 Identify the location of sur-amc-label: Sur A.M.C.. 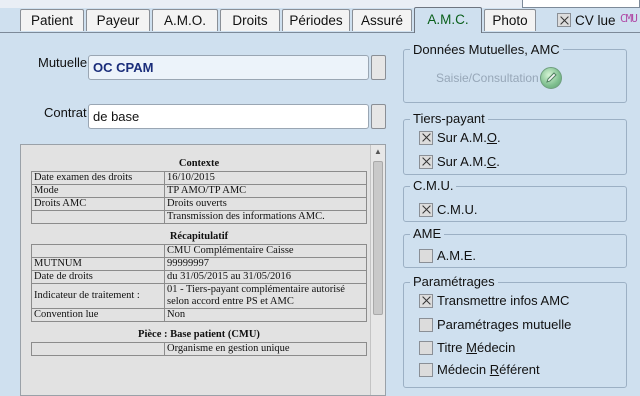
(468, 161).